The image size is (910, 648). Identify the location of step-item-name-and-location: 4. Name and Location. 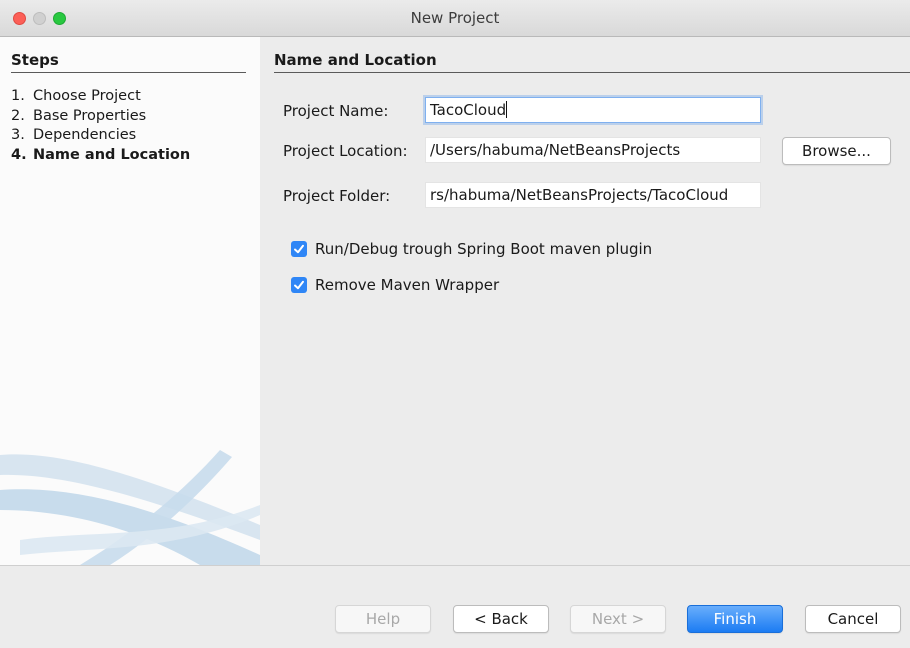
(101, 154).